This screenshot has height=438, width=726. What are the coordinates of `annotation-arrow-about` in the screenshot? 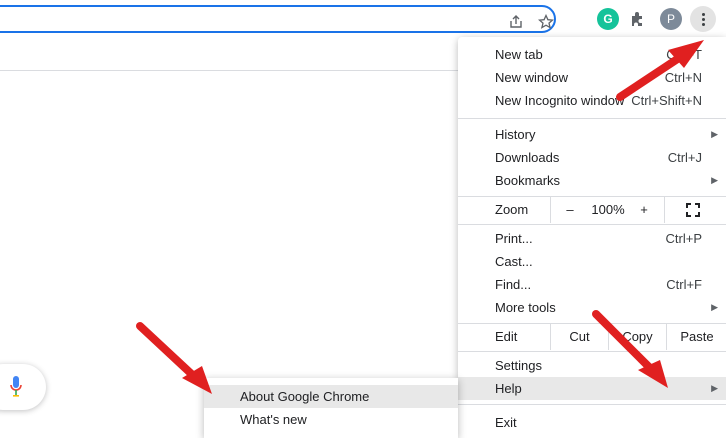 It's located at (174, 358).